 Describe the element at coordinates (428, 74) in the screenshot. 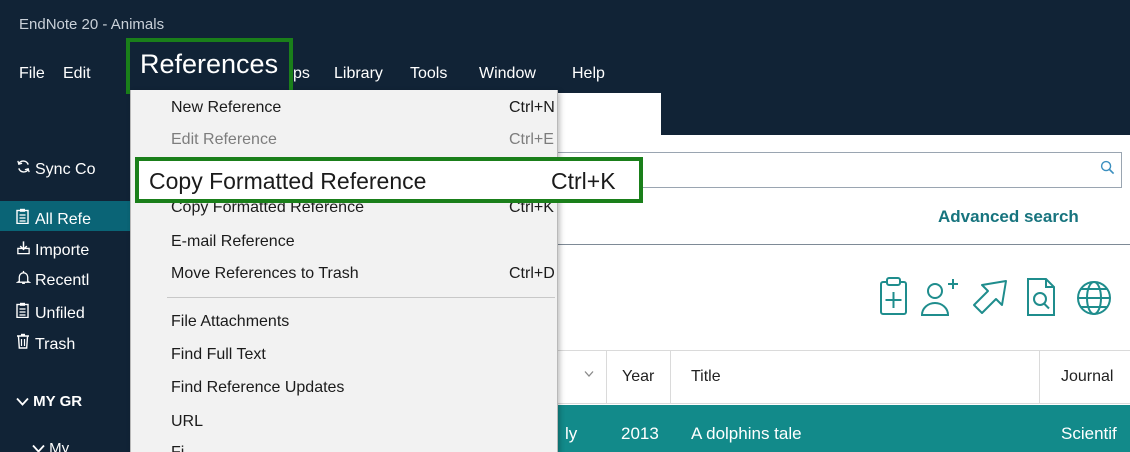

I see `menu-tools: Tools` at that location.